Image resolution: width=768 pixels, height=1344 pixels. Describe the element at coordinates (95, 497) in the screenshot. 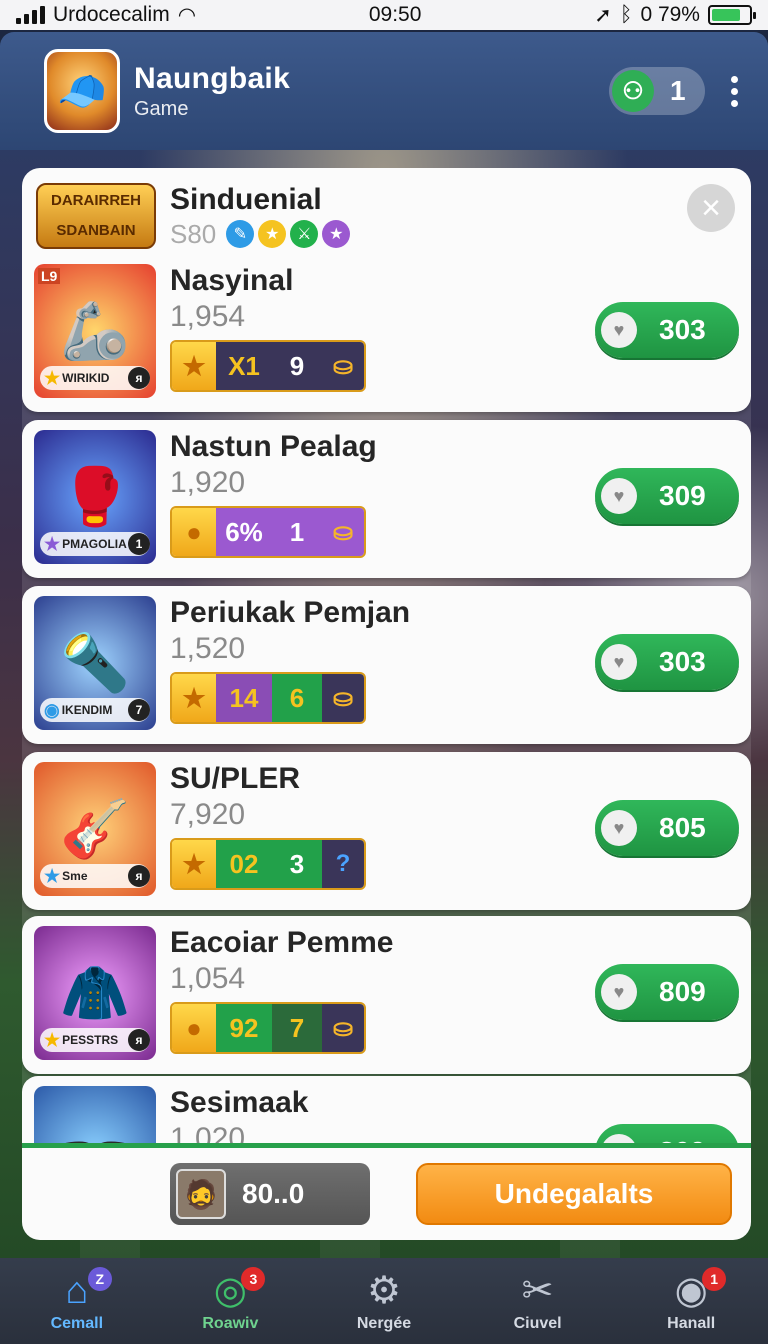

I see `player-avatar: 🥊 ★ PMAGOLIA 1` at that location.